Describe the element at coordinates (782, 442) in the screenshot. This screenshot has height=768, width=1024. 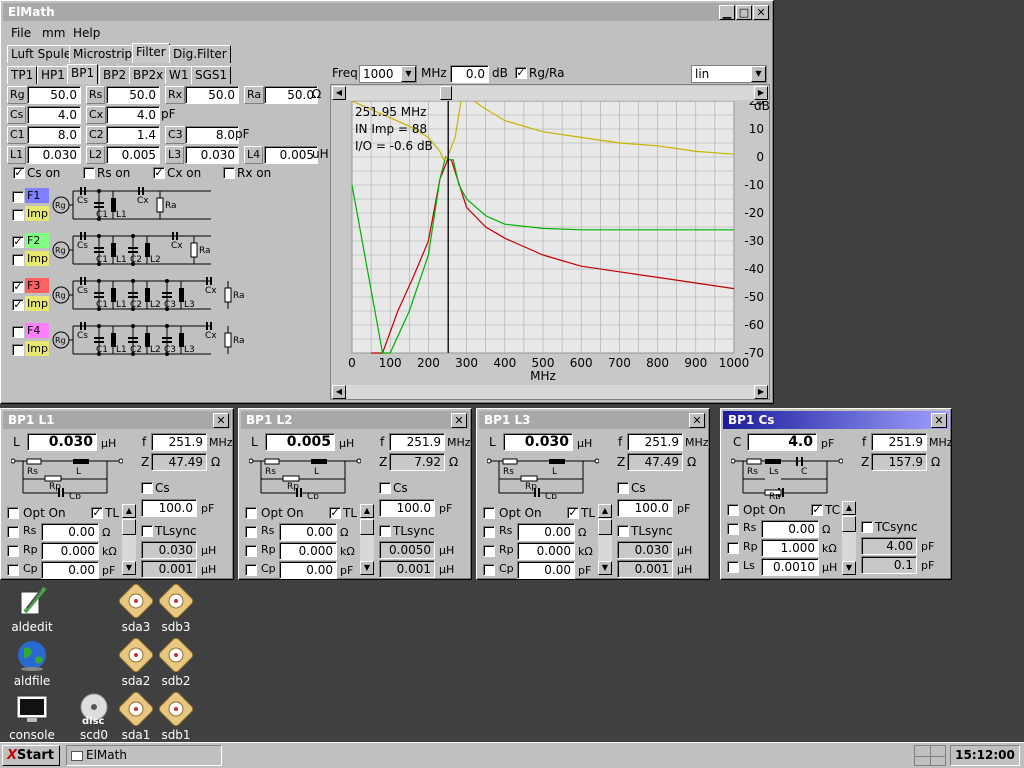
I see `main-param-input: 4.0` at that location.